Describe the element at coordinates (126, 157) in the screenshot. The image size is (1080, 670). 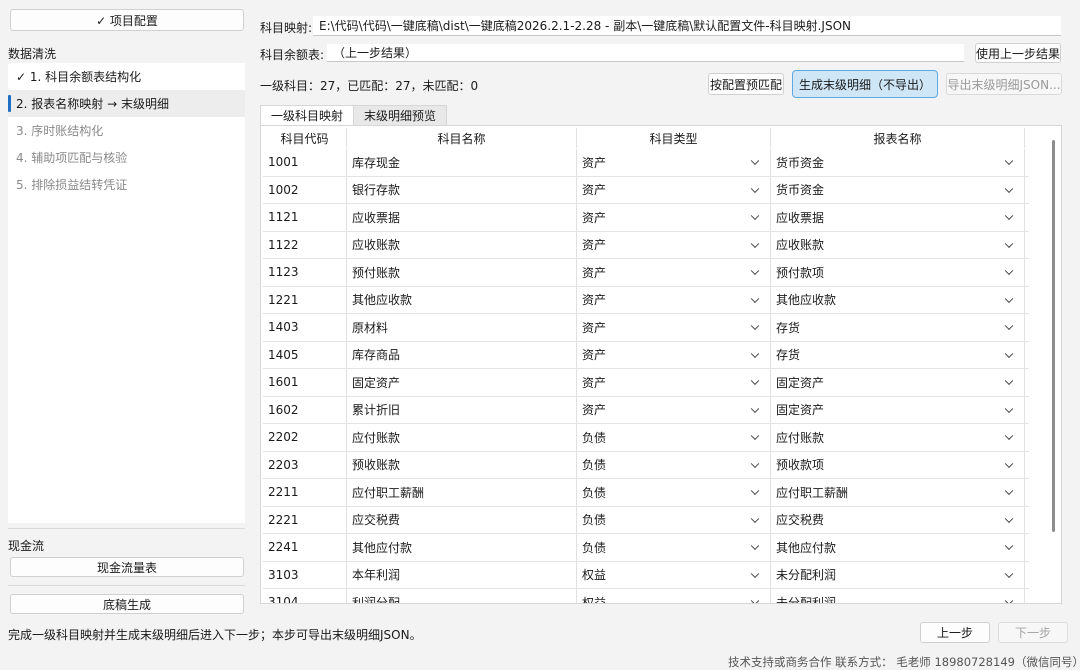
I see `step-4: 4. 辅助项匹配与核验` at that location.